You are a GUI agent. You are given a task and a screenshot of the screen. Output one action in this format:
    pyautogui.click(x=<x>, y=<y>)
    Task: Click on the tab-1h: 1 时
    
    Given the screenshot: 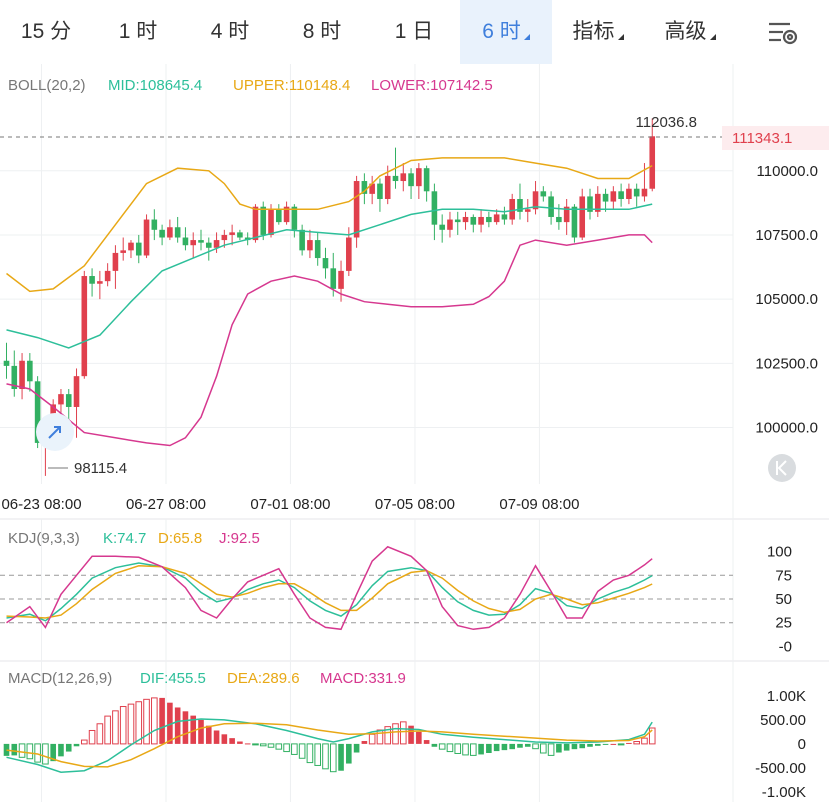 What is the action you would take?
    pyautogui.click(x=138, y=32)
    